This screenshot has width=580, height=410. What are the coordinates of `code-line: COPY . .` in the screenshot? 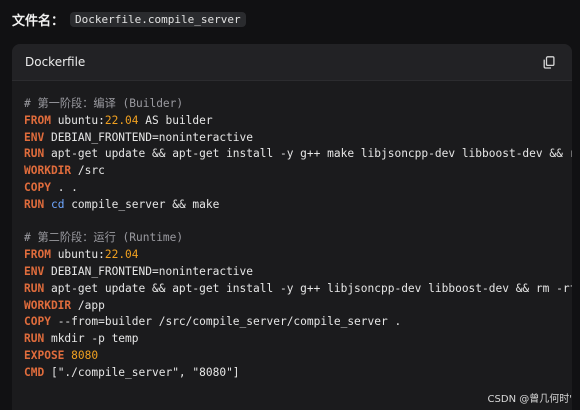 It's located at (298, 188).